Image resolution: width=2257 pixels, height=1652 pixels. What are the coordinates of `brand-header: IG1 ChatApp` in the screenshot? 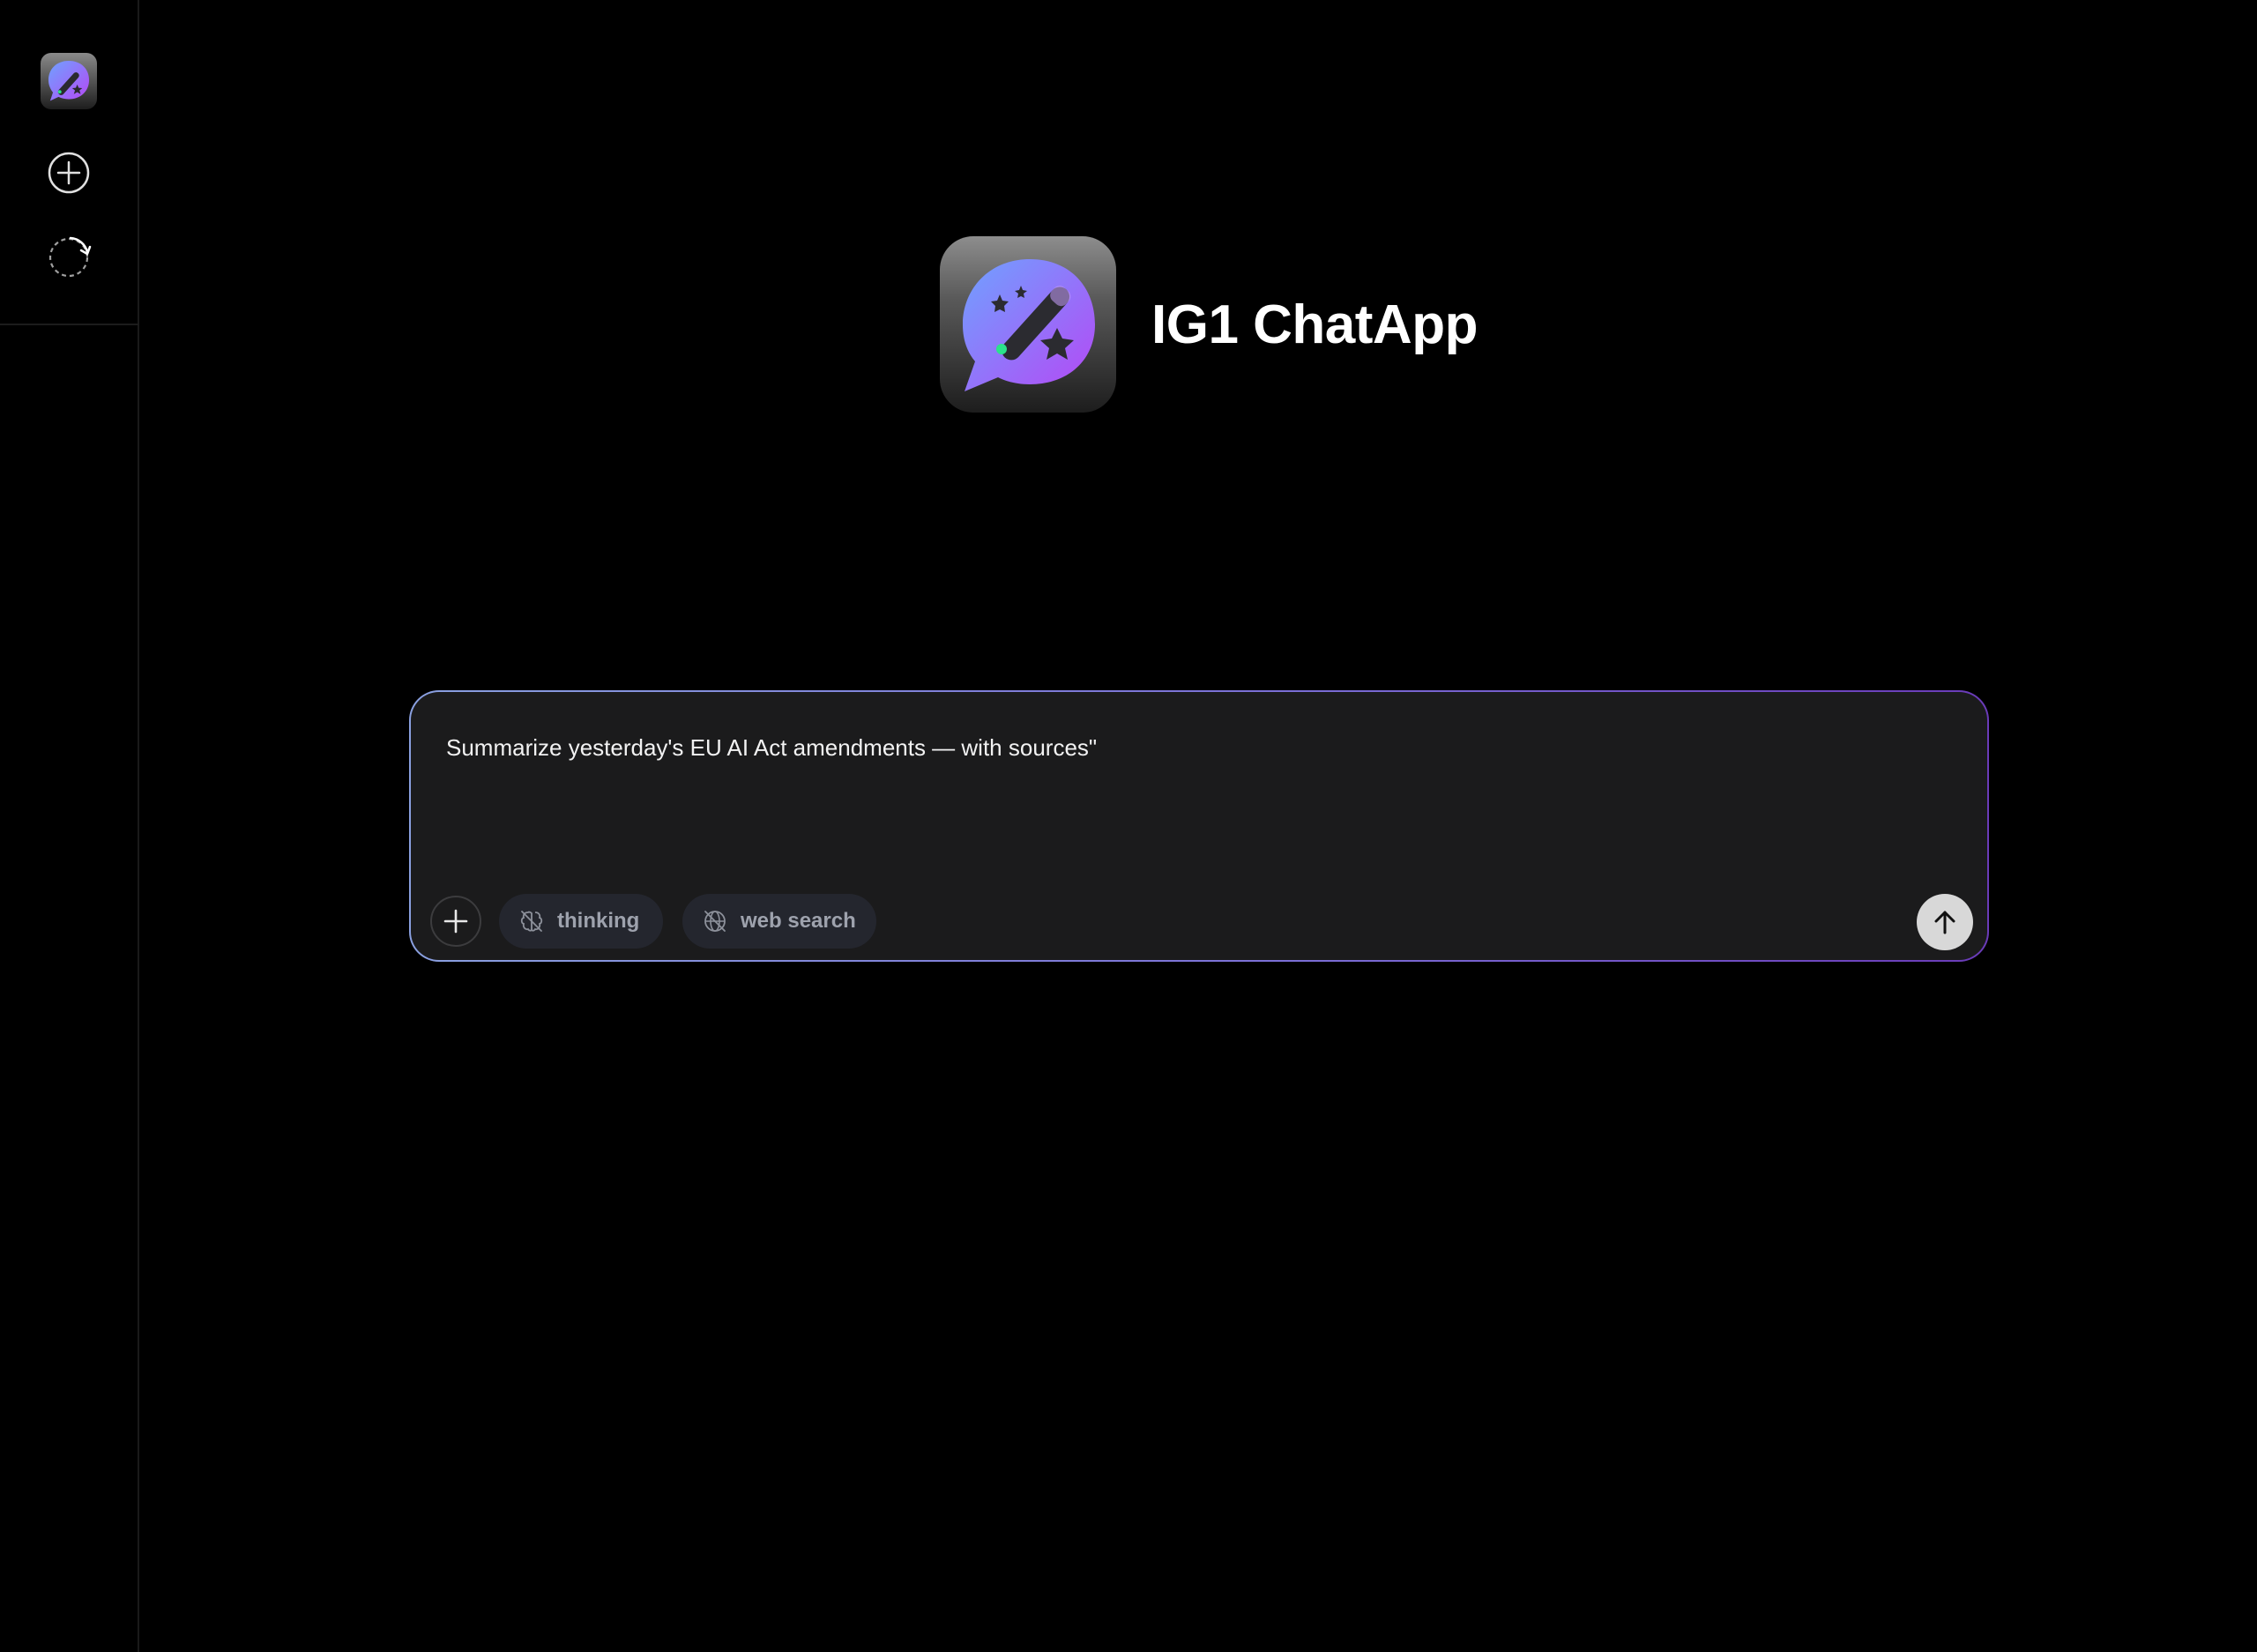 It's located at (1209, 324).